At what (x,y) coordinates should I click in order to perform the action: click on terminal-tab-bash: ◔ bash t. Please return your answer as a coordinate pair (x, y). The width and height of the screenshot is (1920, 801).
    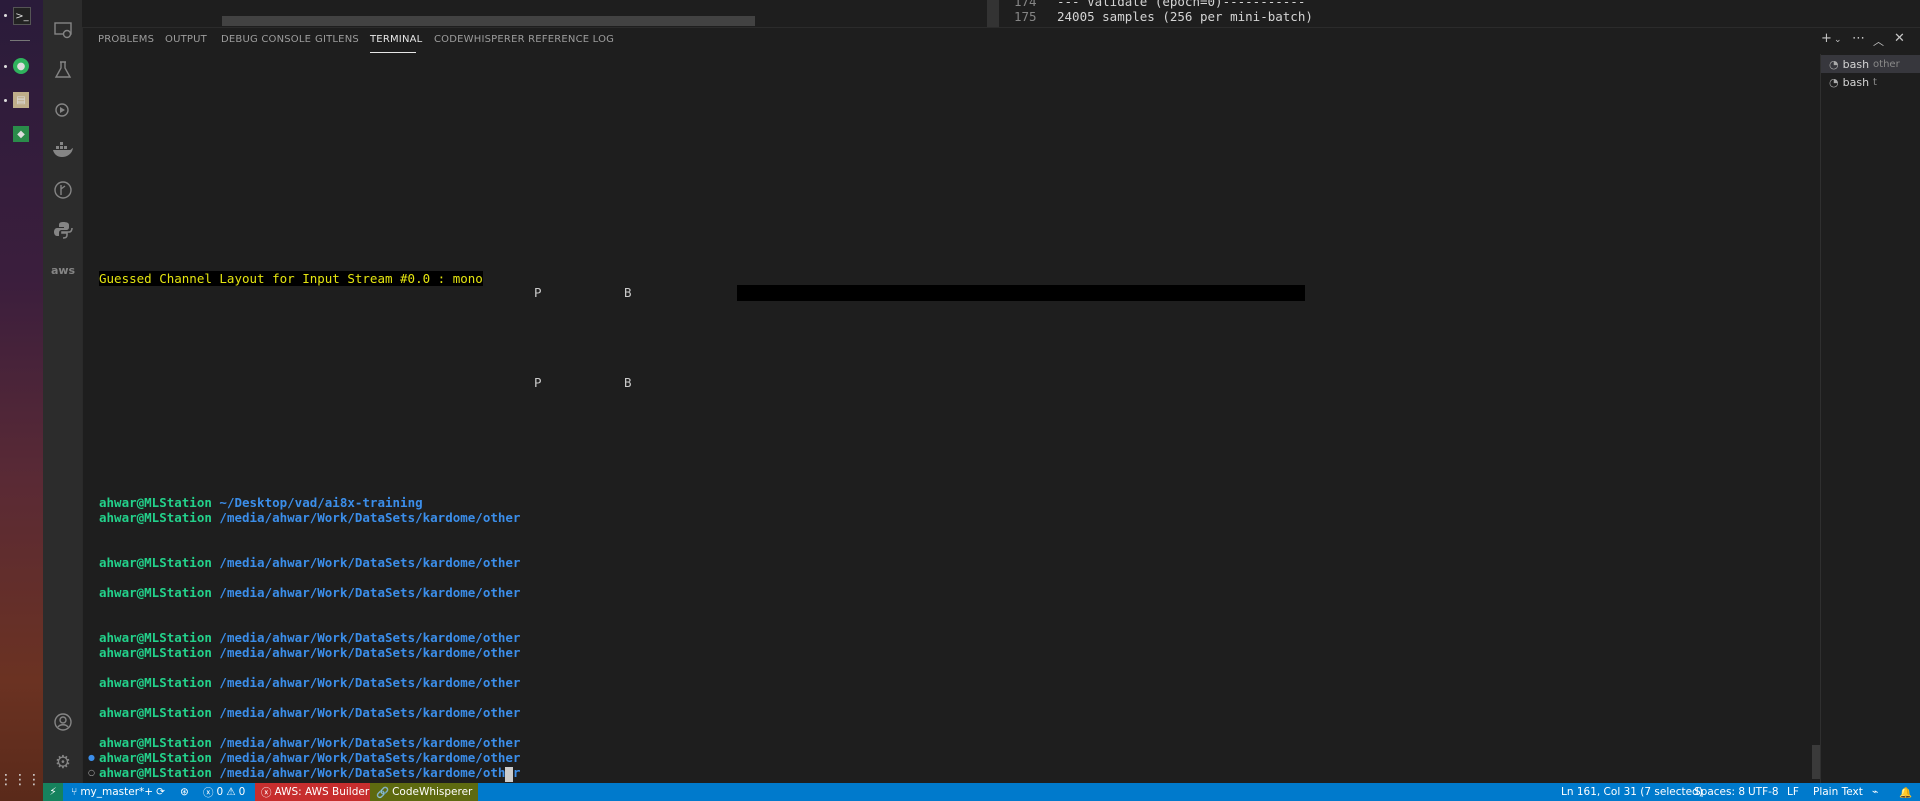
    Looking at the image, I should click on (1870, 82).